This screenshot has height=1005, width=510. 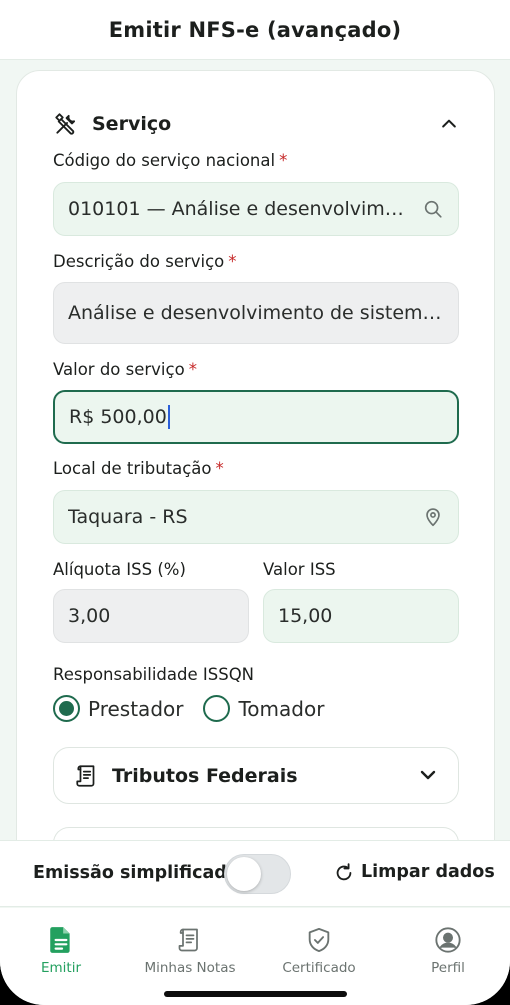 I want to click on codigo-label: Código do serviço nacional *, so click(x=170, y=160).